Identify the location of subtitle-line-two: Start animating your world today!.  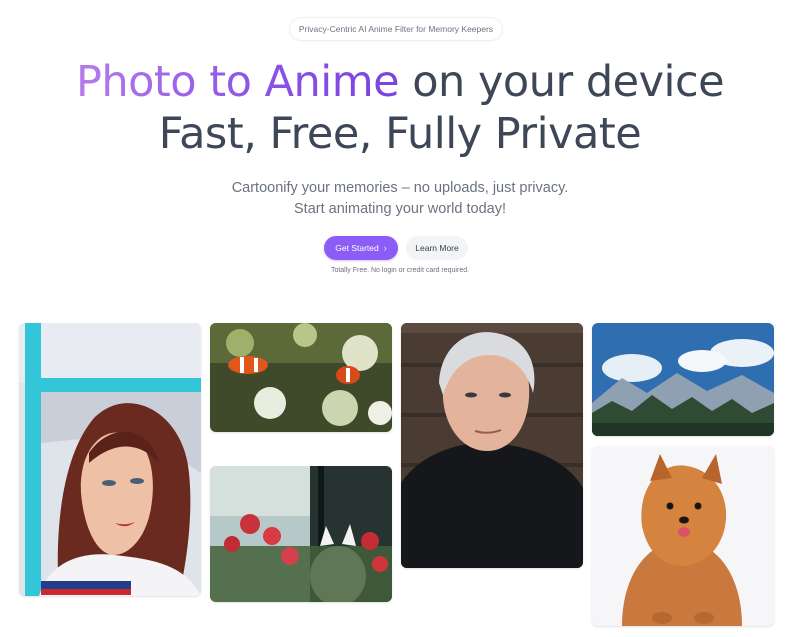
(400, 209).